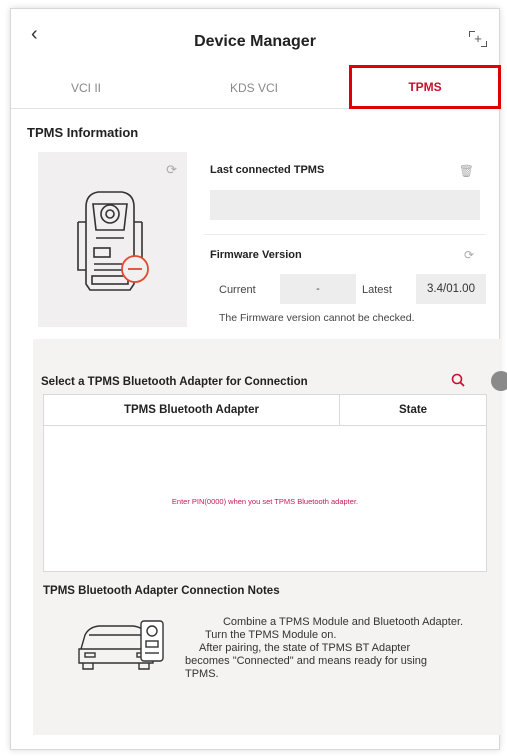 This screenshot has height=756, width=507. What do you see at coordinates (345, 205) in the screenshot?
I see `last-connected-value` at bounding box center [345, 205].